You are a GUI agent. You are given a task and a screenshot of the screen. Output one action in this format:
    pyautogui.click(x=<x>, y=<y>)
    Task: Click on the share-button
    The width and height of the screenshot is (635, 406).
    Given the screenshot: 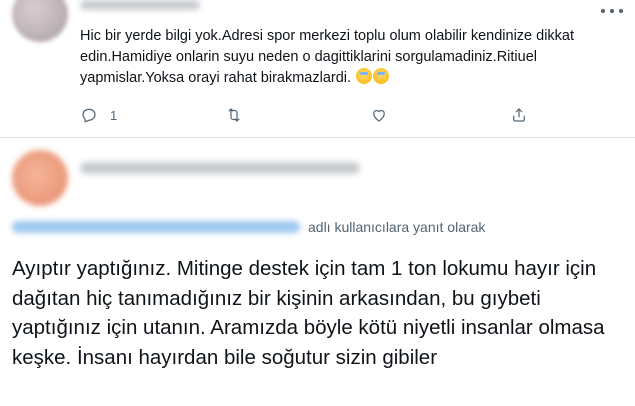 What is the action you would take?
    pyautogui.click(x=519, y=115)
    